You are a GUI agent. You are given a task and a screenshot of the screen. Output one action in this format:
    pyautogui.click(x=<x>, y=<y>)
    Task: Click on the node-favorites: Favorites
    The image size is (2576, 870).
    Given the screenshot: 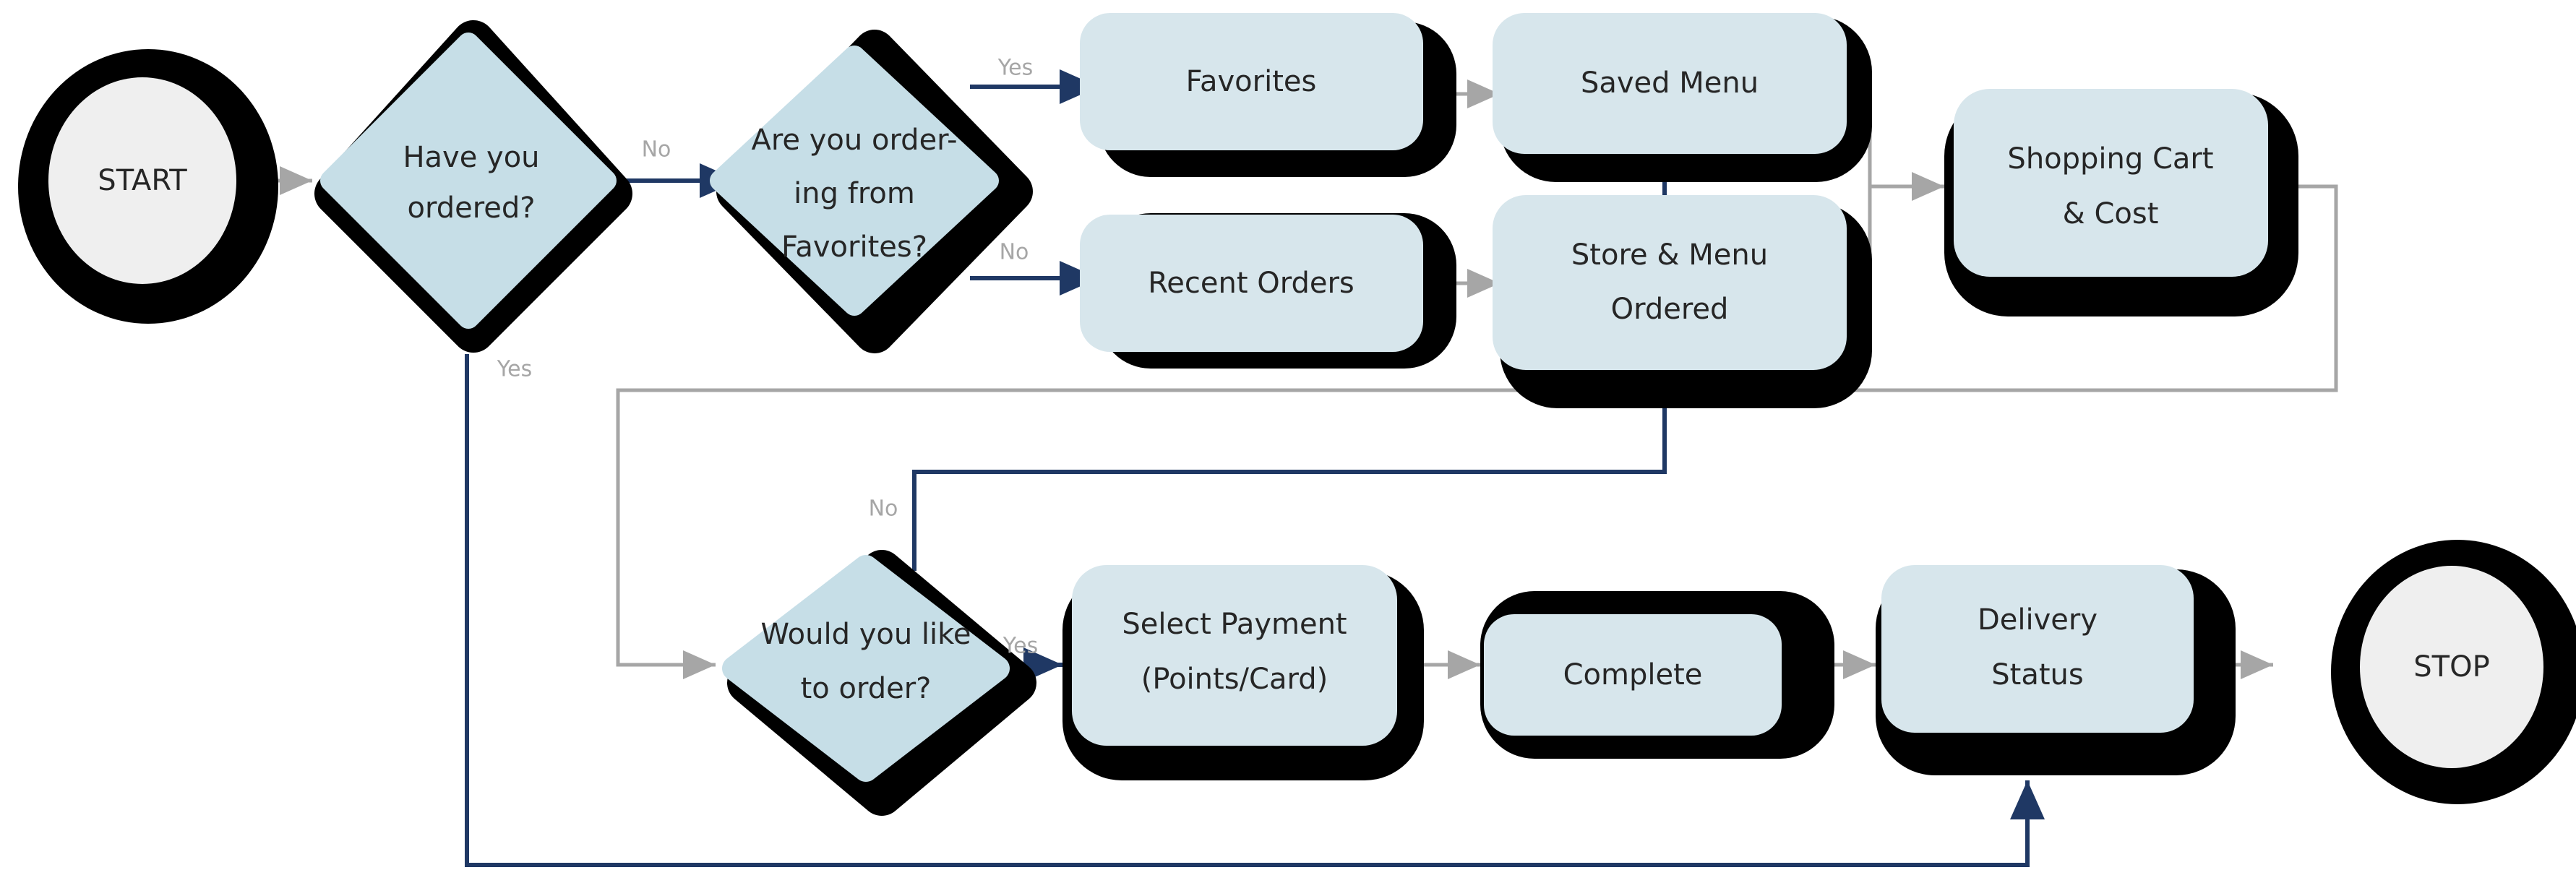 What is the action you would take?
    pyautogui.click(x=1252, y=81)
    